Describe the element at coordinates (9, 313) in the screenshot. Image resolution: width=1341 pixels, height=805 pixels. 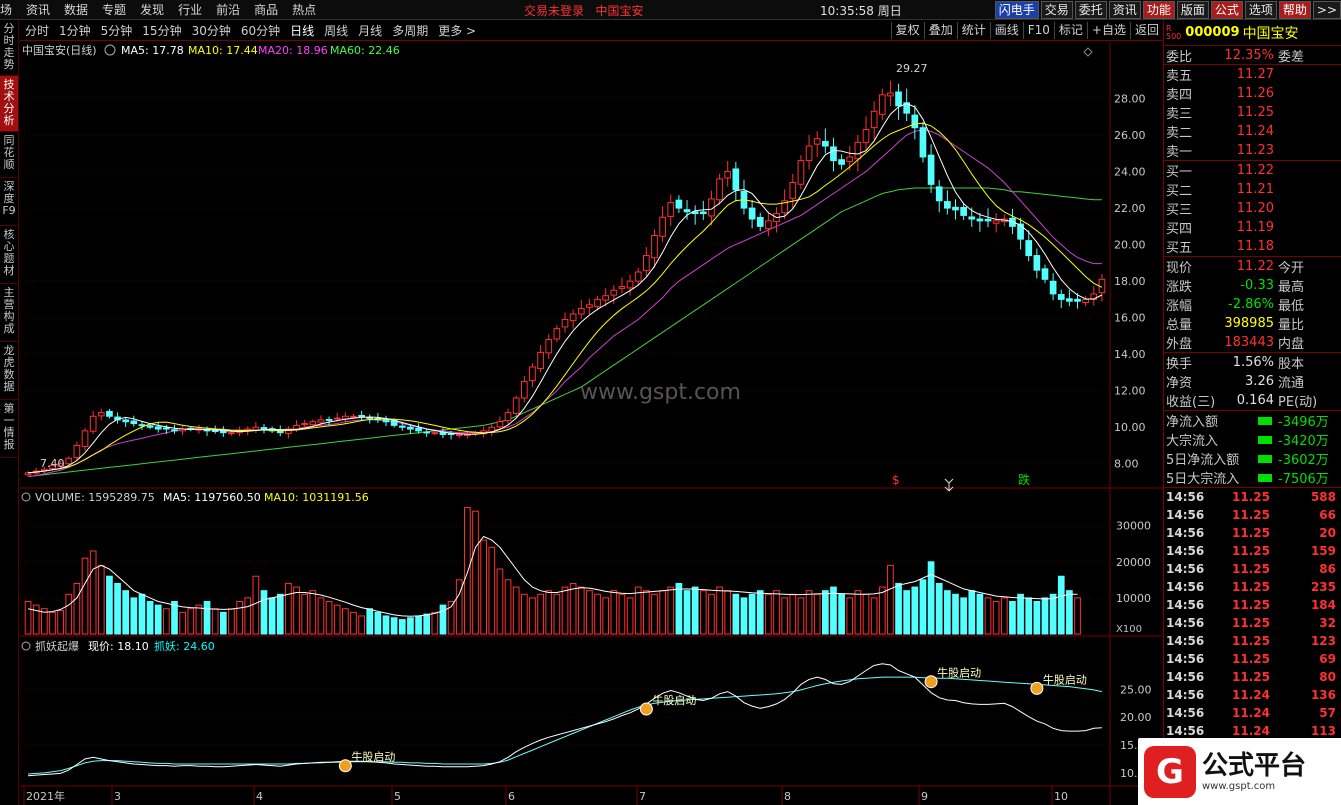
I see `vtab-business: 主营构成` at that location.